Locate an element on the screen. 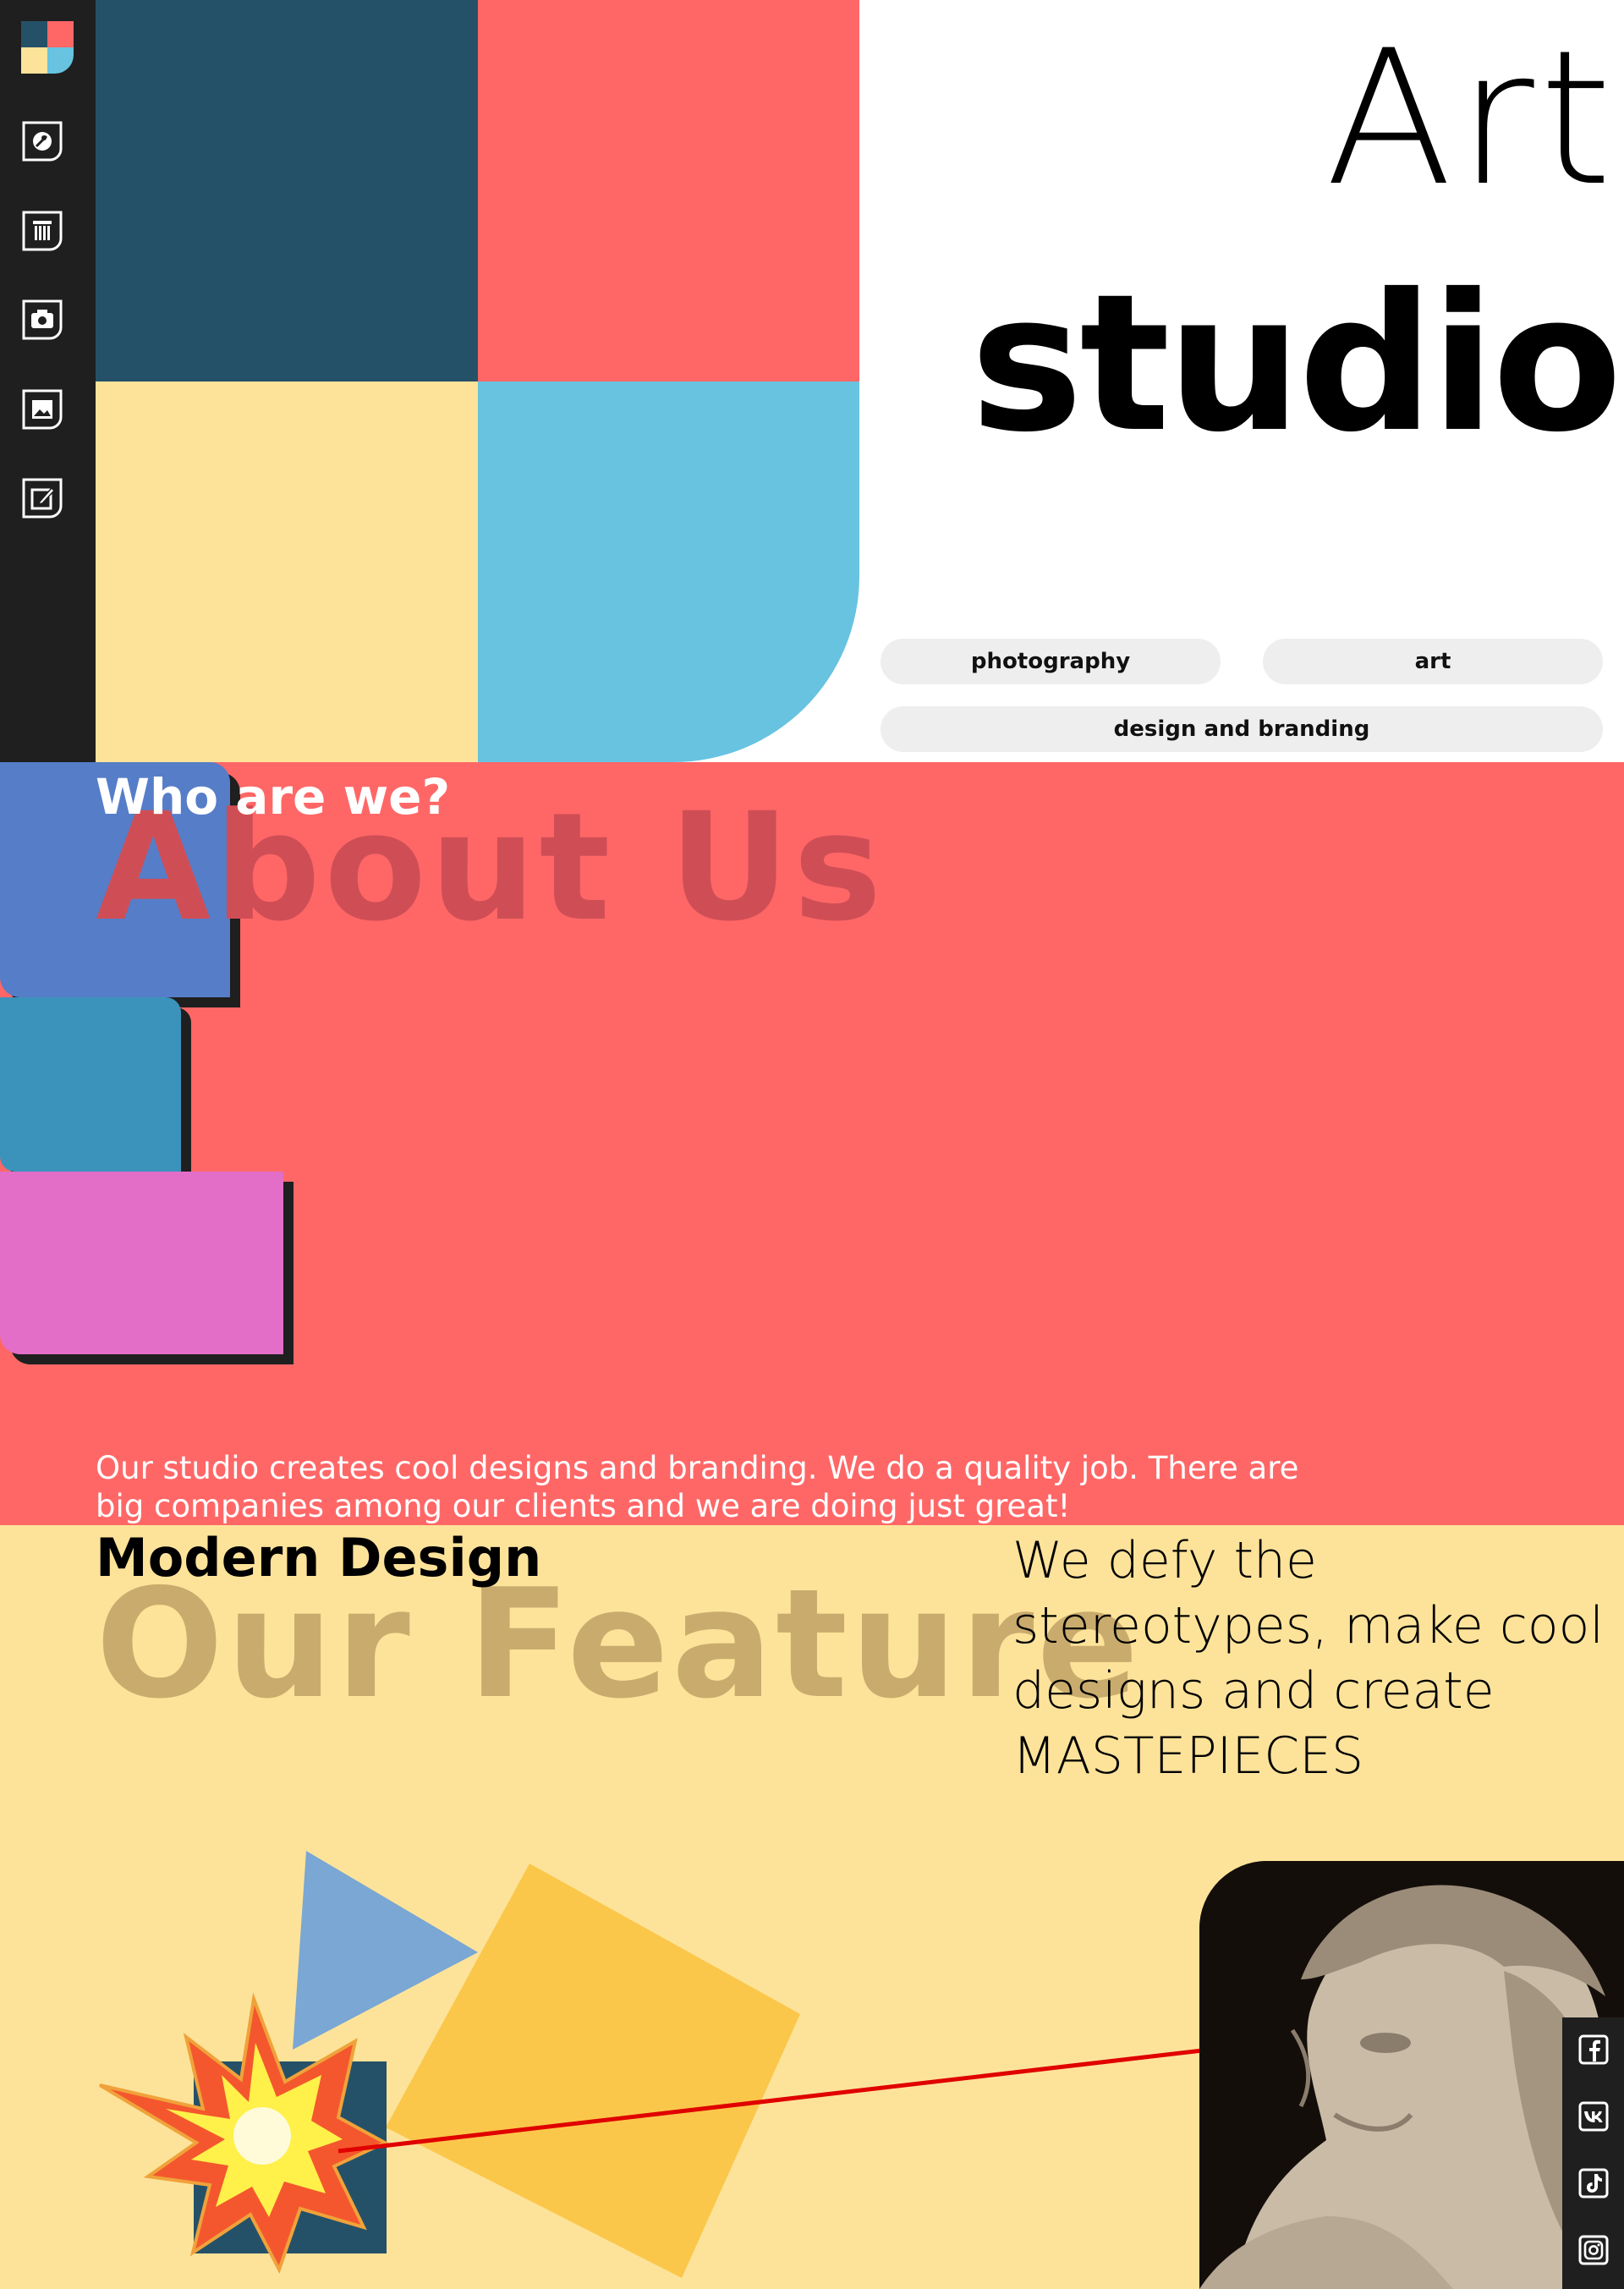  hero-coral-block is located at coordinates (669, 191).